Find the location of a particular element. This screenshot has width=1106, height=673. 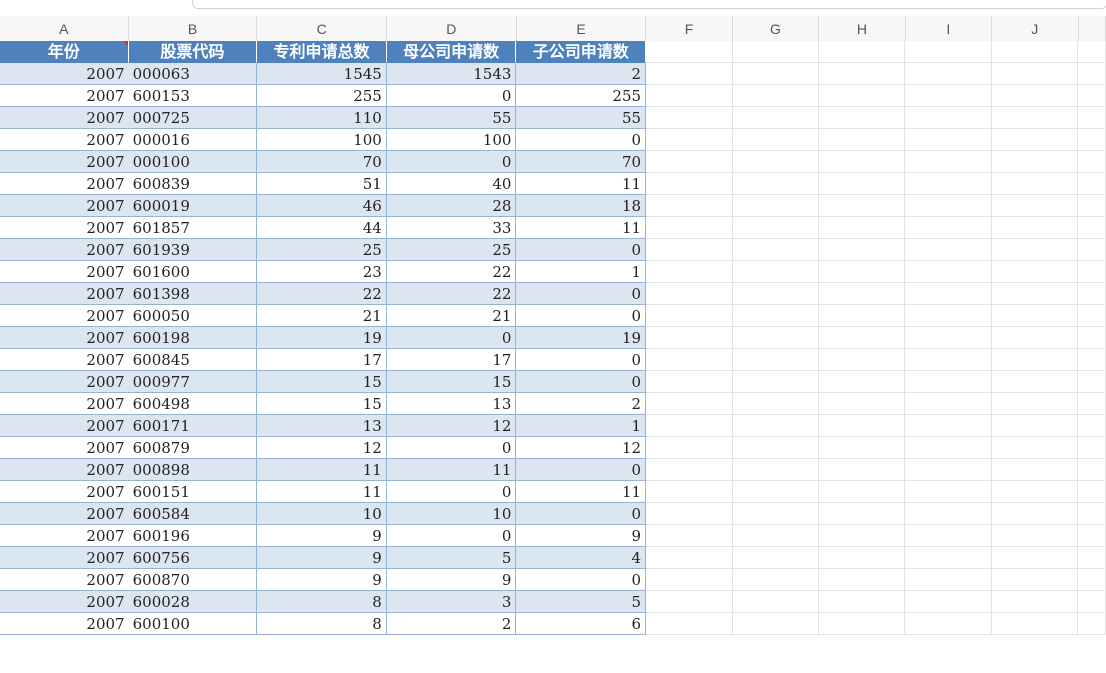

subsidiary-applications-cell: 4 is located at coordinates (581, 558).